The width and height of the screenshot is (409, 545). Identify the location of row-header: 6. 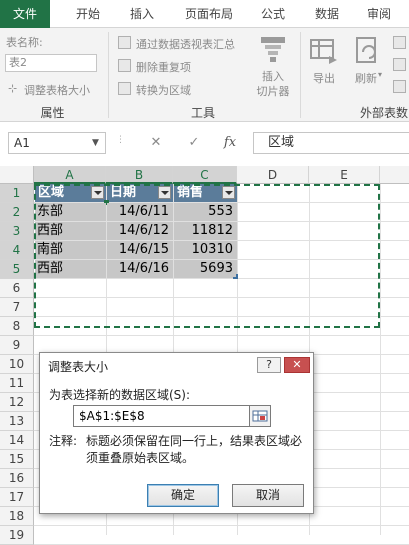
(17, 288).